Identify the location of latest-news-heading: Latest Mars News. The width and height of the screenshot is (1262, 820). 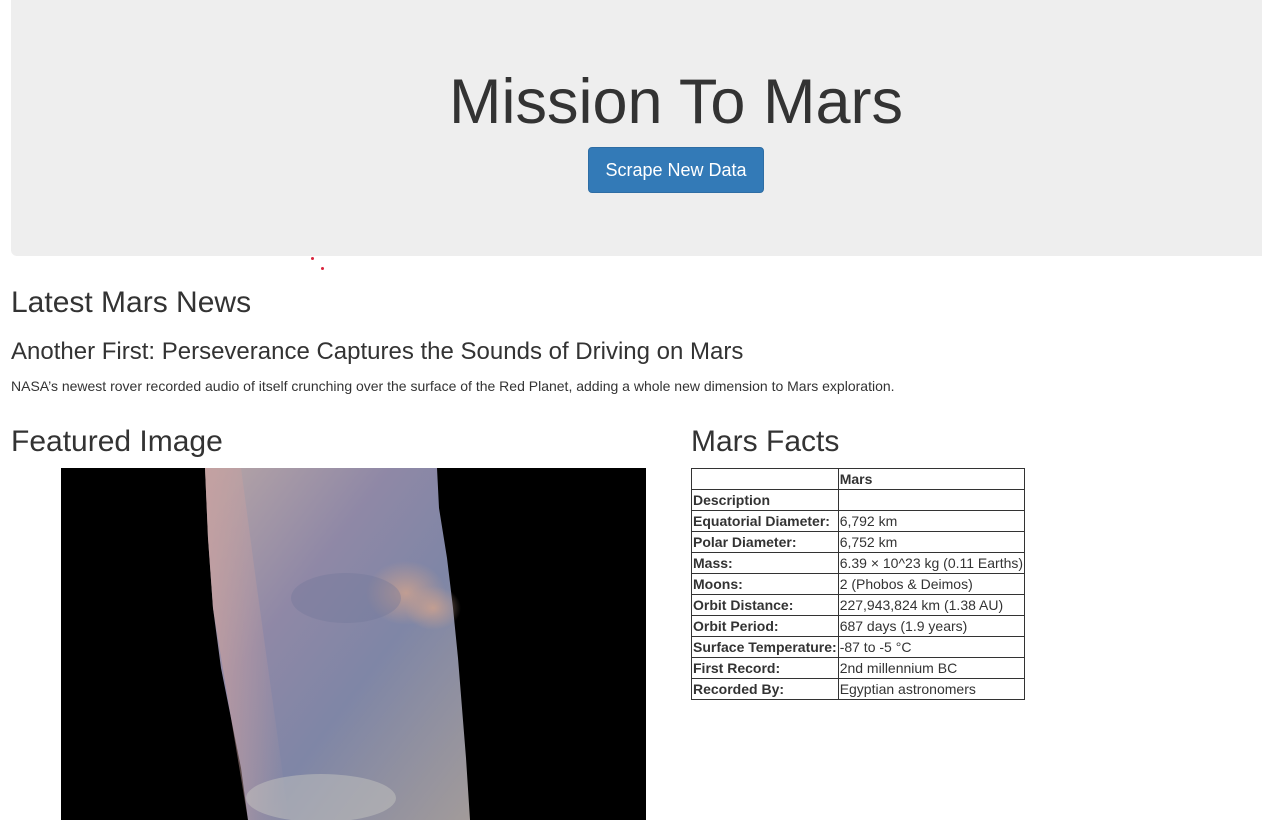
(131, 302).